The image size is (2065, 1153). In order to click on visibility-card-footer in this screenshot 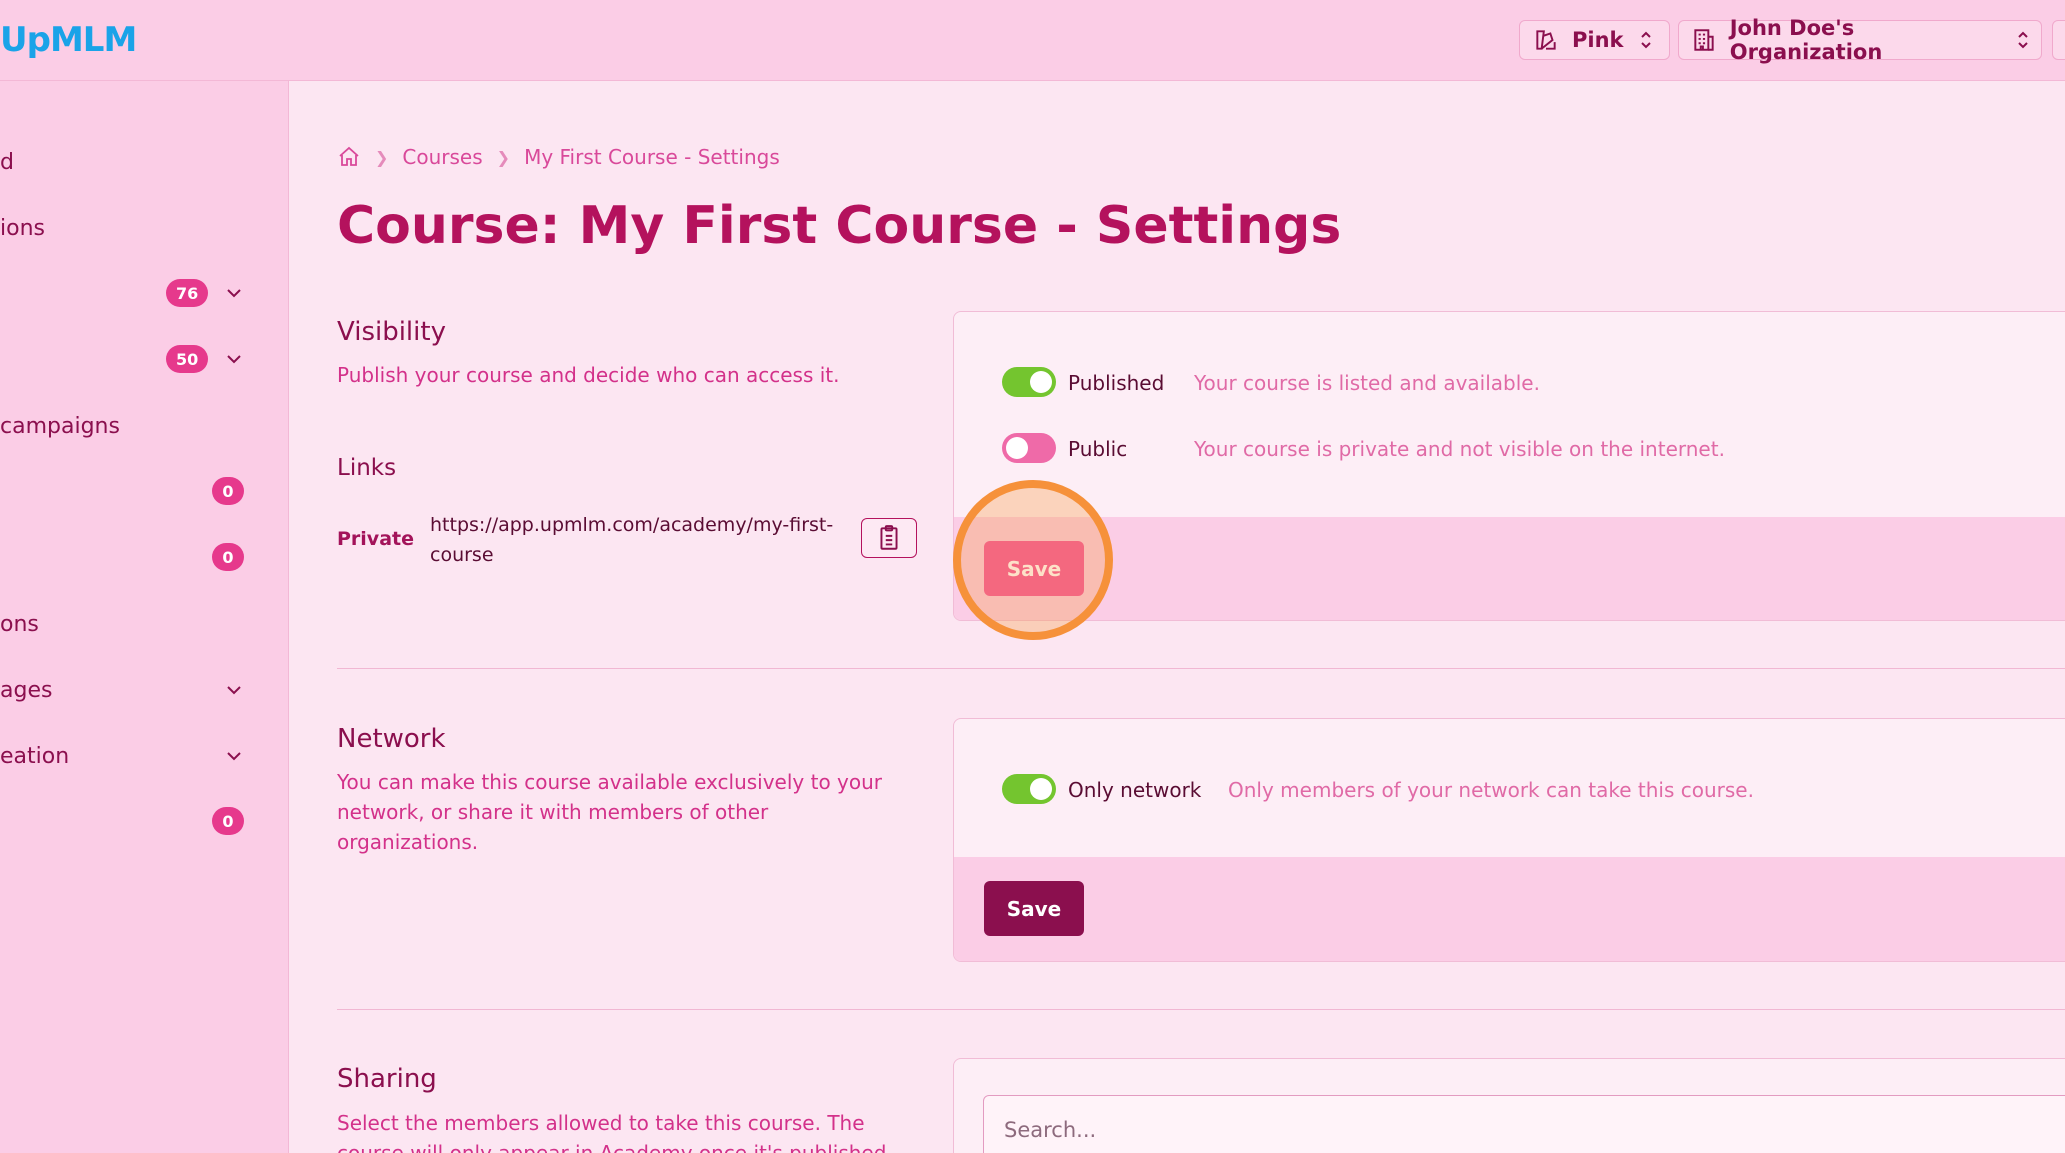, I will do `click(1509, 568)`.